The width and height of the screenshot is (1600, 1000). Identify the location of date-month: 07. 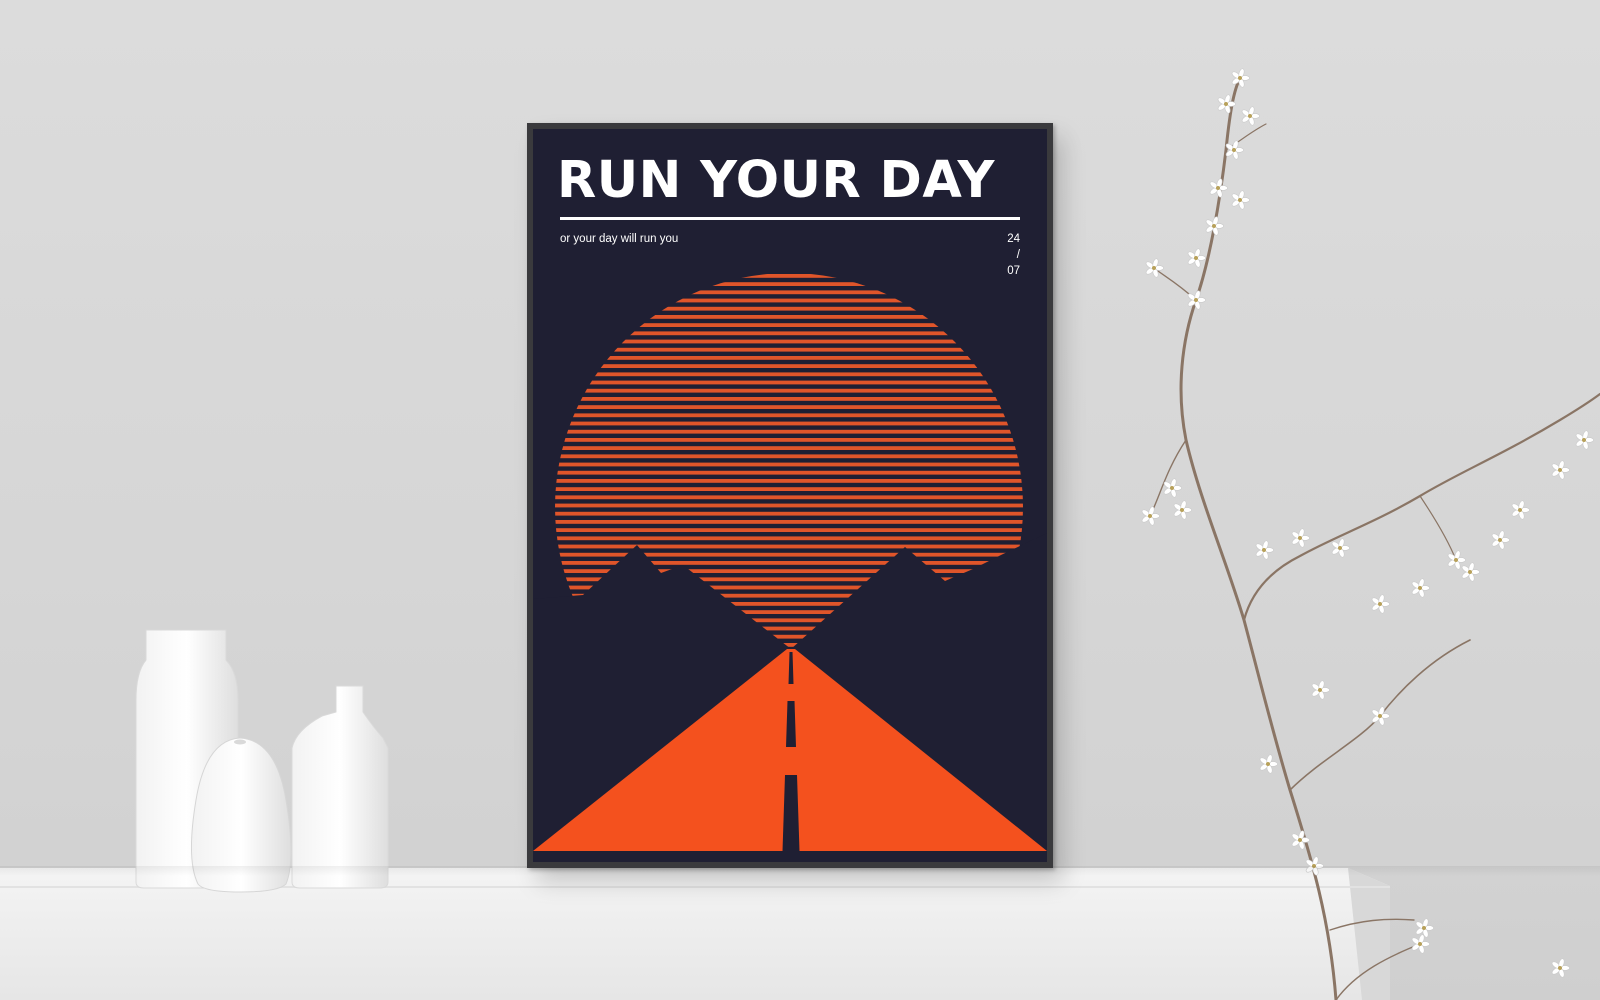
(1013, 271).